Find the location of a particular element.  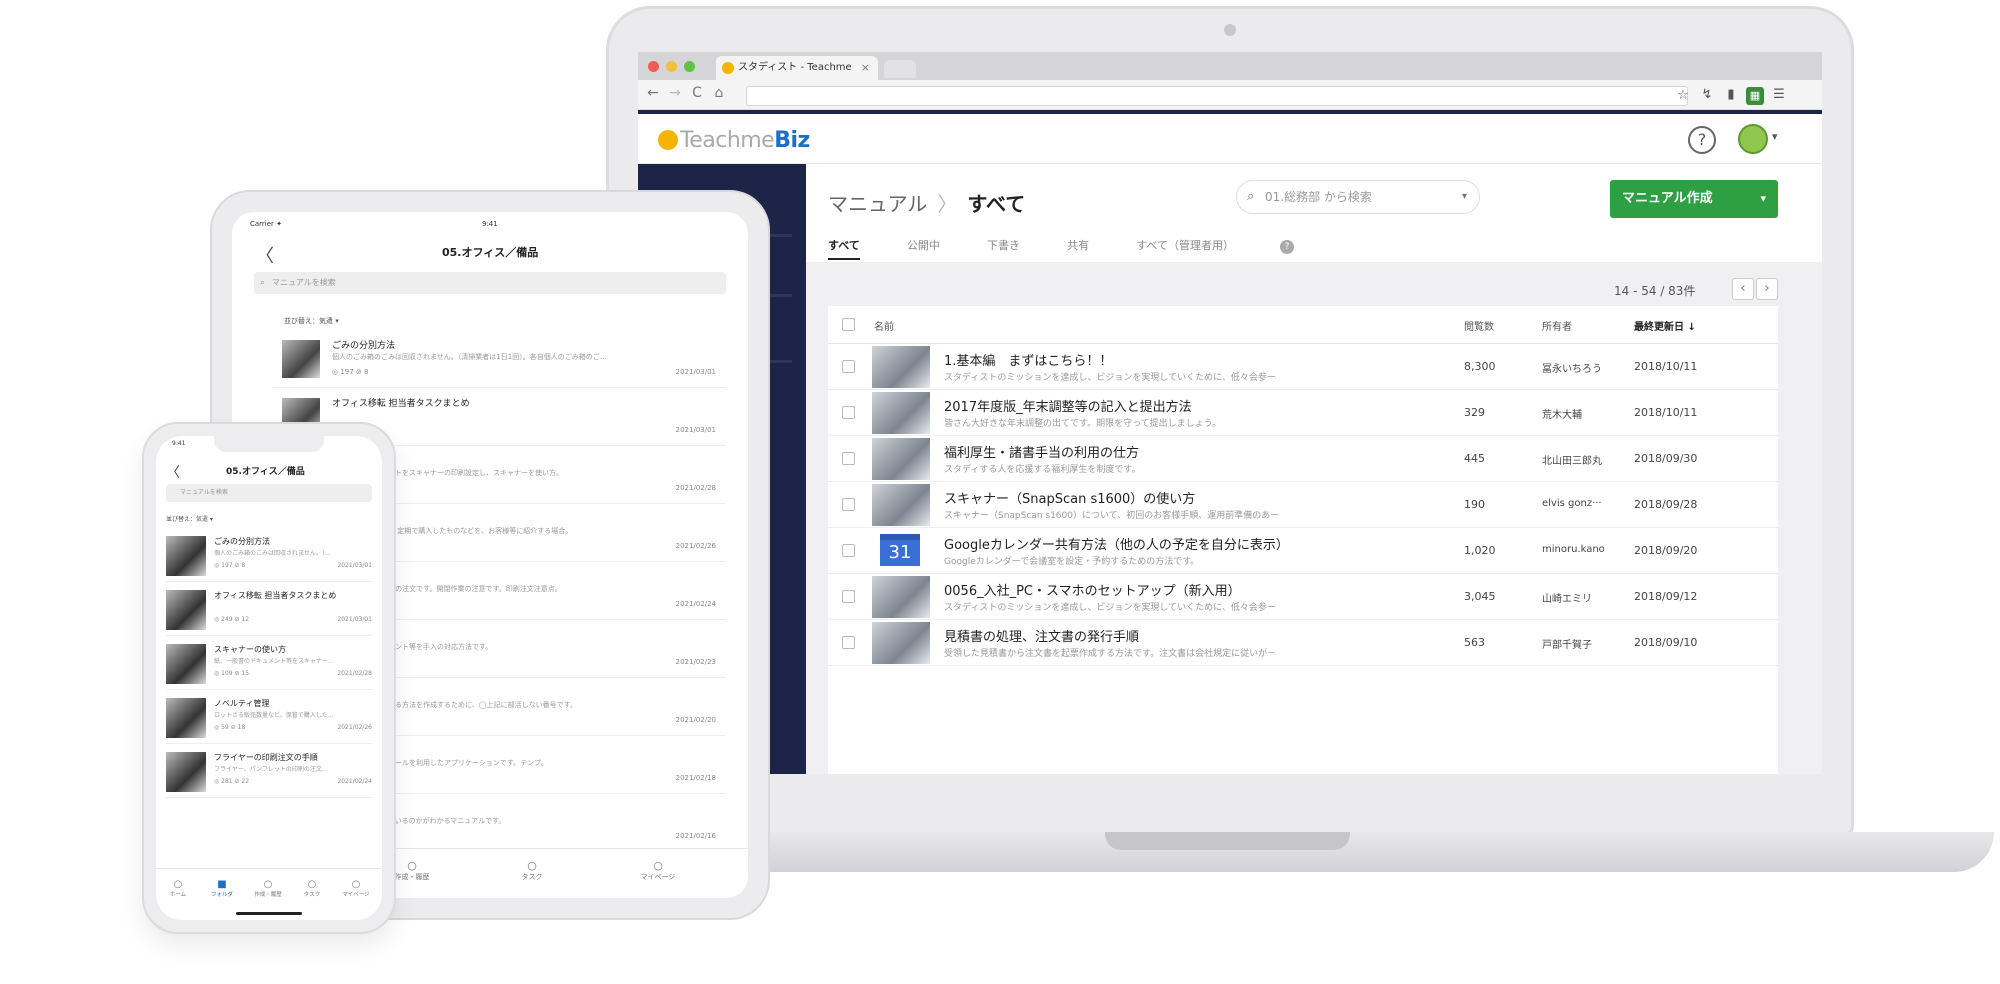

extension-icon: ↯ is located at coordinates (1707, 96).